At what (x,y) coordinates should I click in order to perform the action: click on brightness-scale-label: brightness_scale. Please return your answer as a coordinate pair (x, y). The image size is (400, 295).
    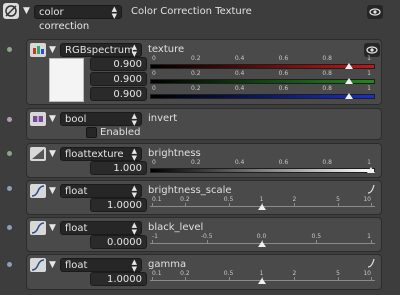
    Looking at the image, I should click on (190, 190).